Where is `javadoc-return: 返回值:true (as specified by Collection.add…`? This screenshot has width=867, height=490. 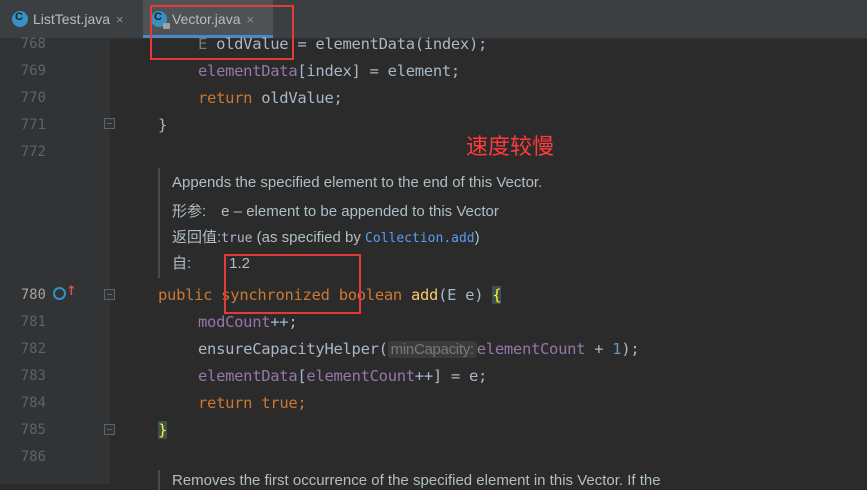 javadoc-return: 返回值:true (as specified by Collection.add… is located at coordinates (326, 236).